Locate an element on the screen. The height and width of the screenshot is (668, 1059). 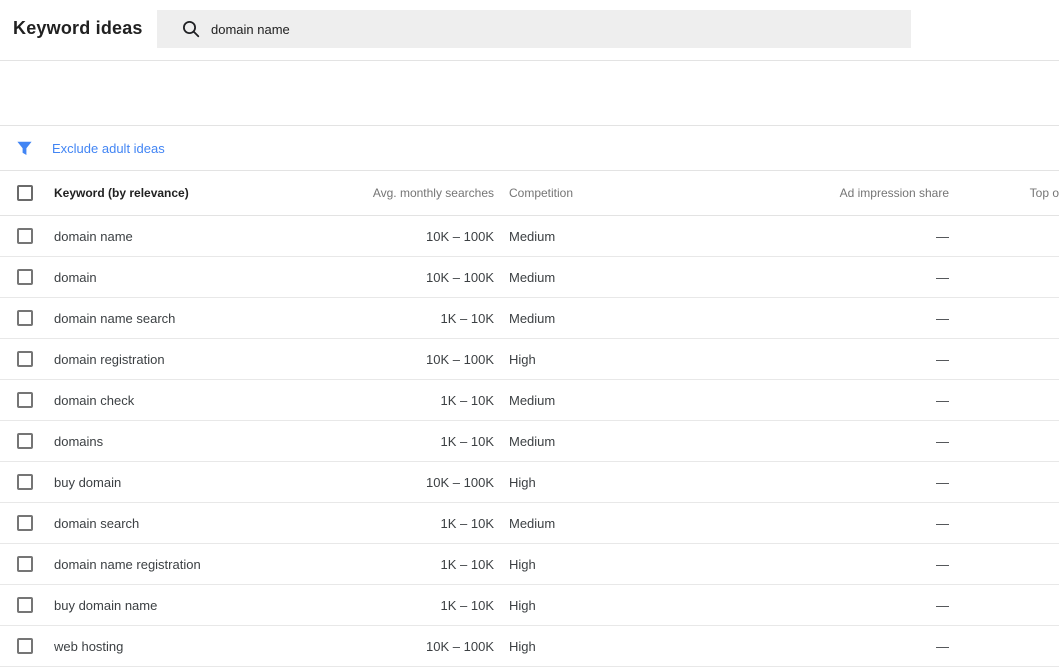
keyword-cell: buy domain name is located at coordinates (106, 605).